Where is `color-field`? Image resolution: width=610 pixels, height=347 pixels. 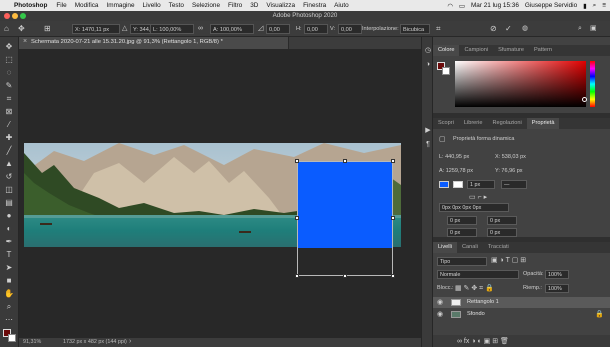
color-field is located at coordinates (521, 84).